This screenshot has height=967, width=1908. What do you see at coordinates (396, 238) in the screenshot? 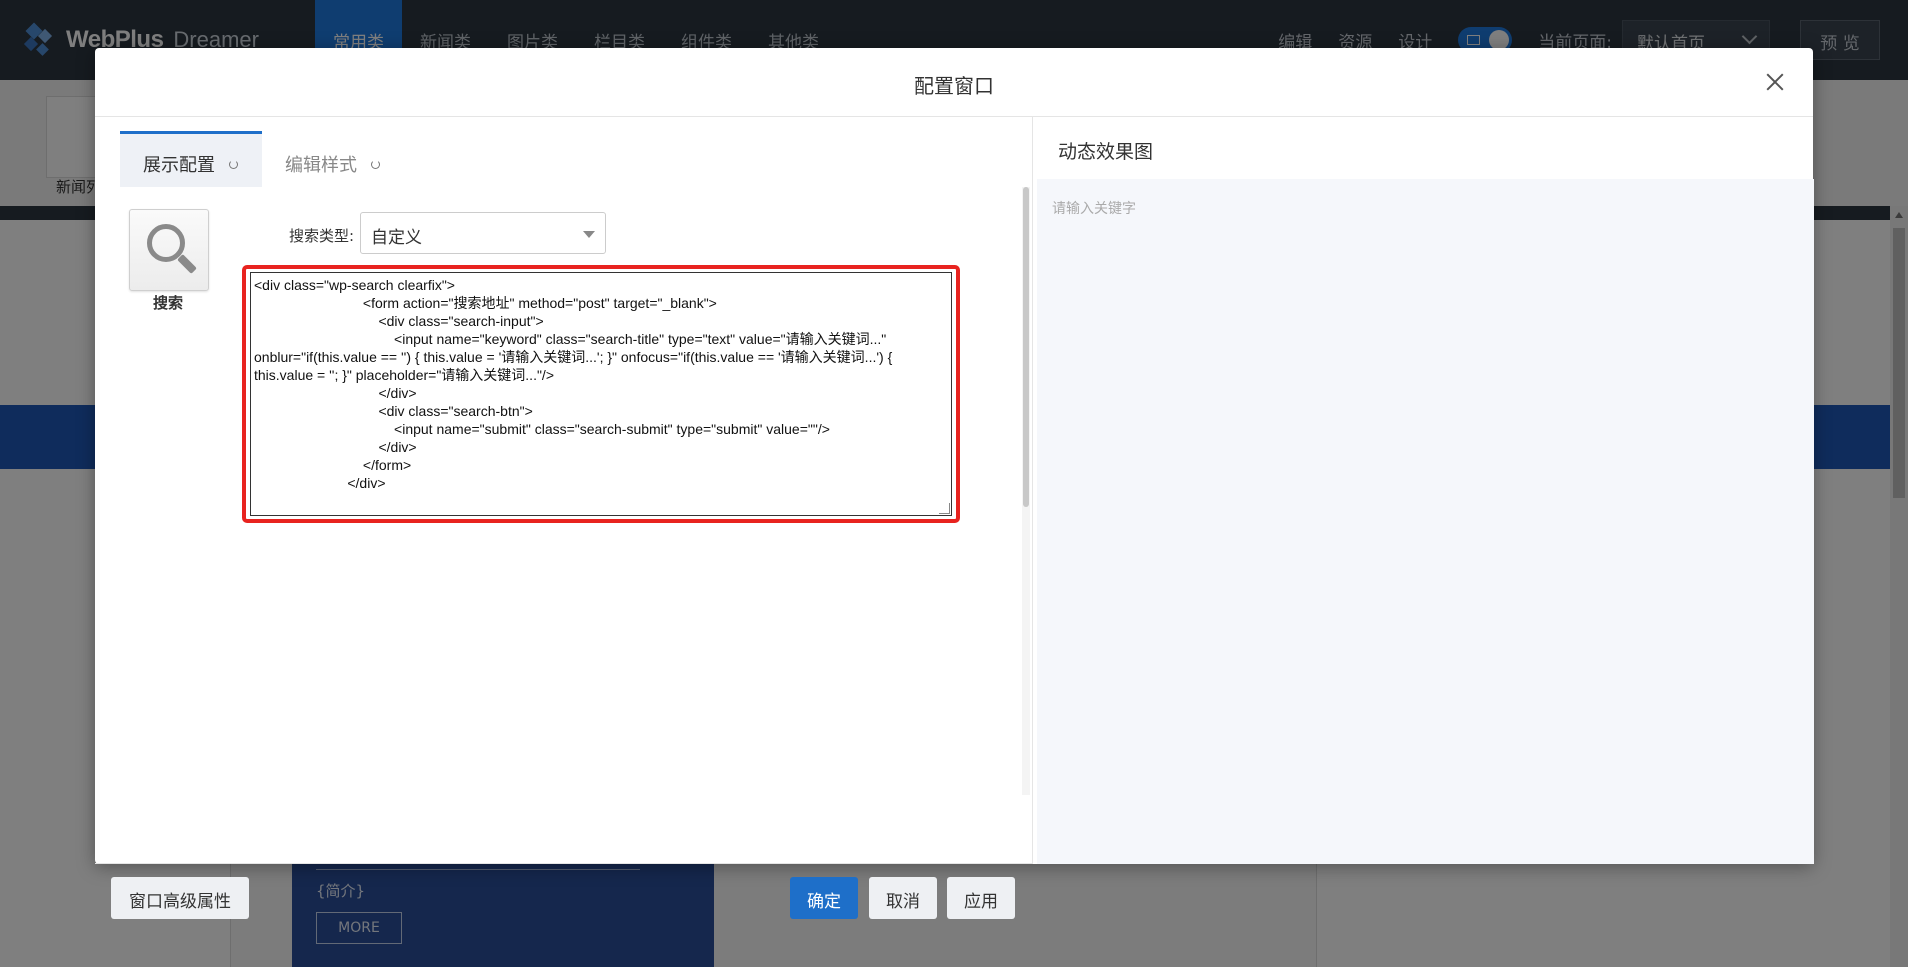
I see `search-type-value: 自定义` at bounding box center [396, 238].